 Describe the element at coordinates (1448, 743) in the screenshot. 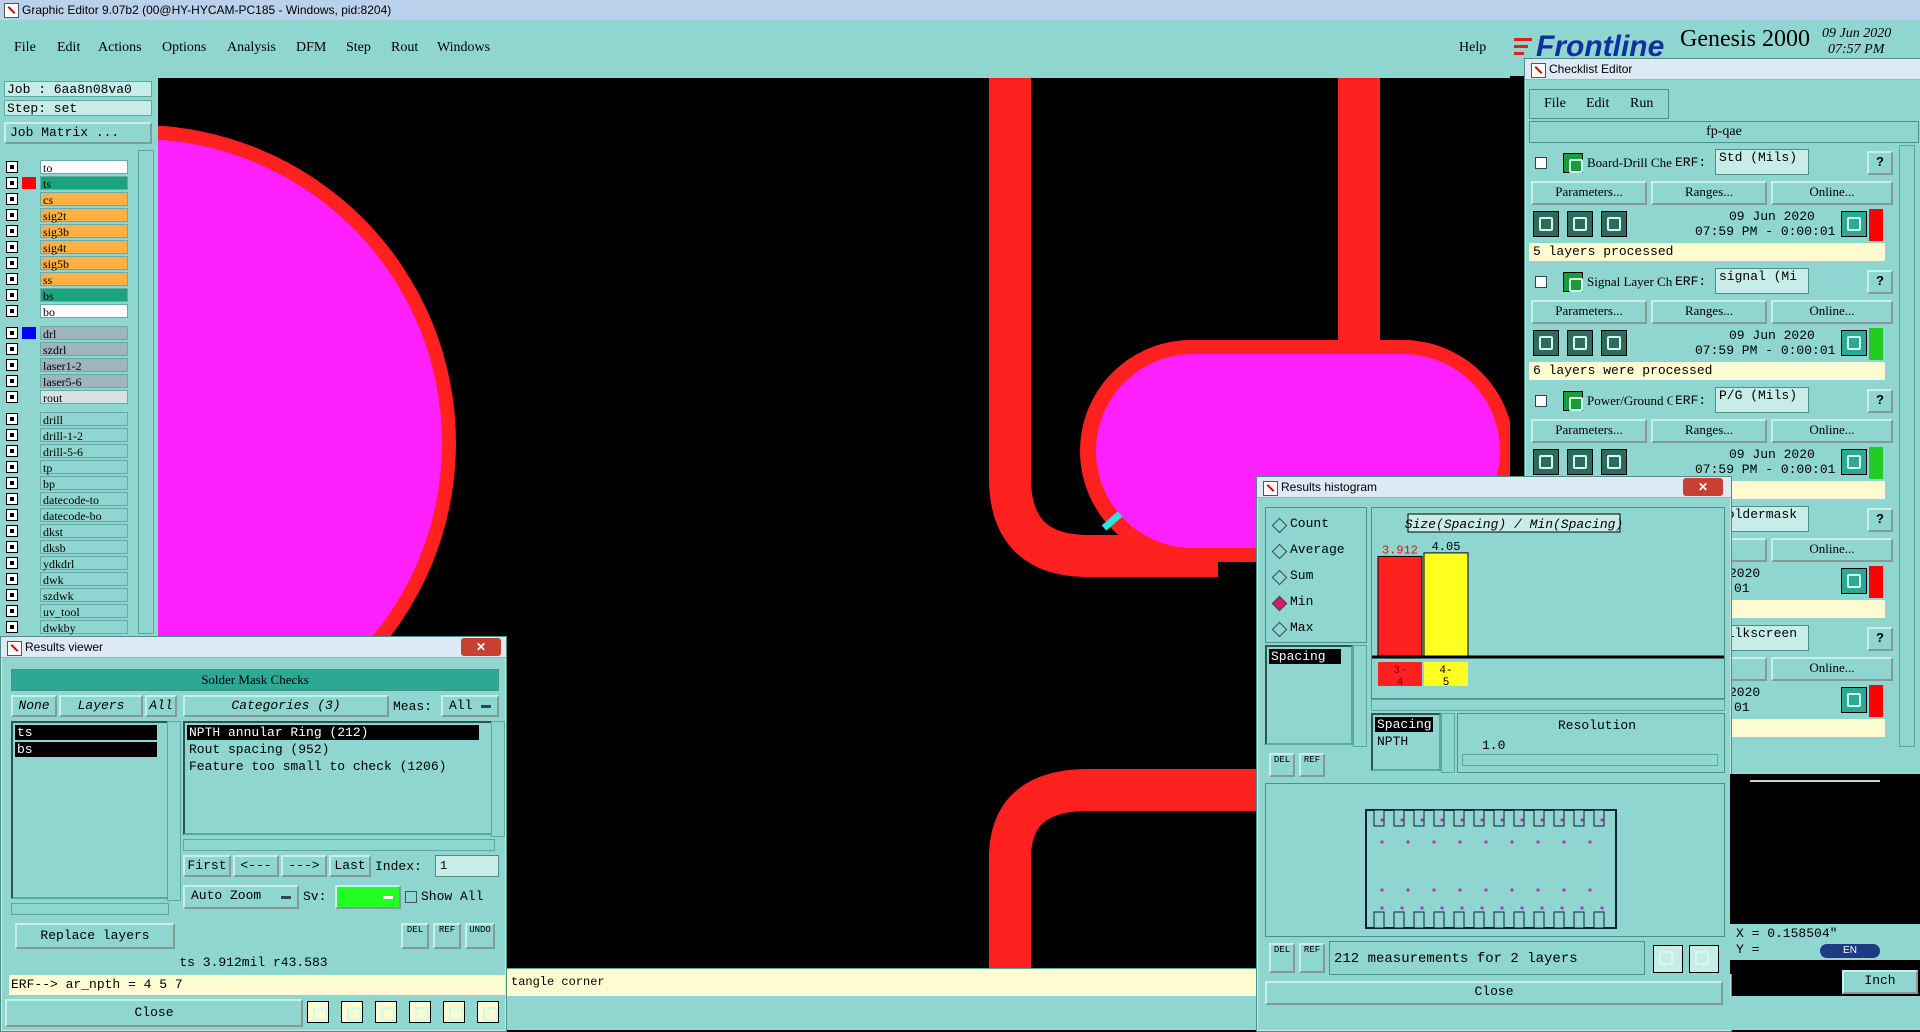

I see `resolution-list-scrollbar` at that location.